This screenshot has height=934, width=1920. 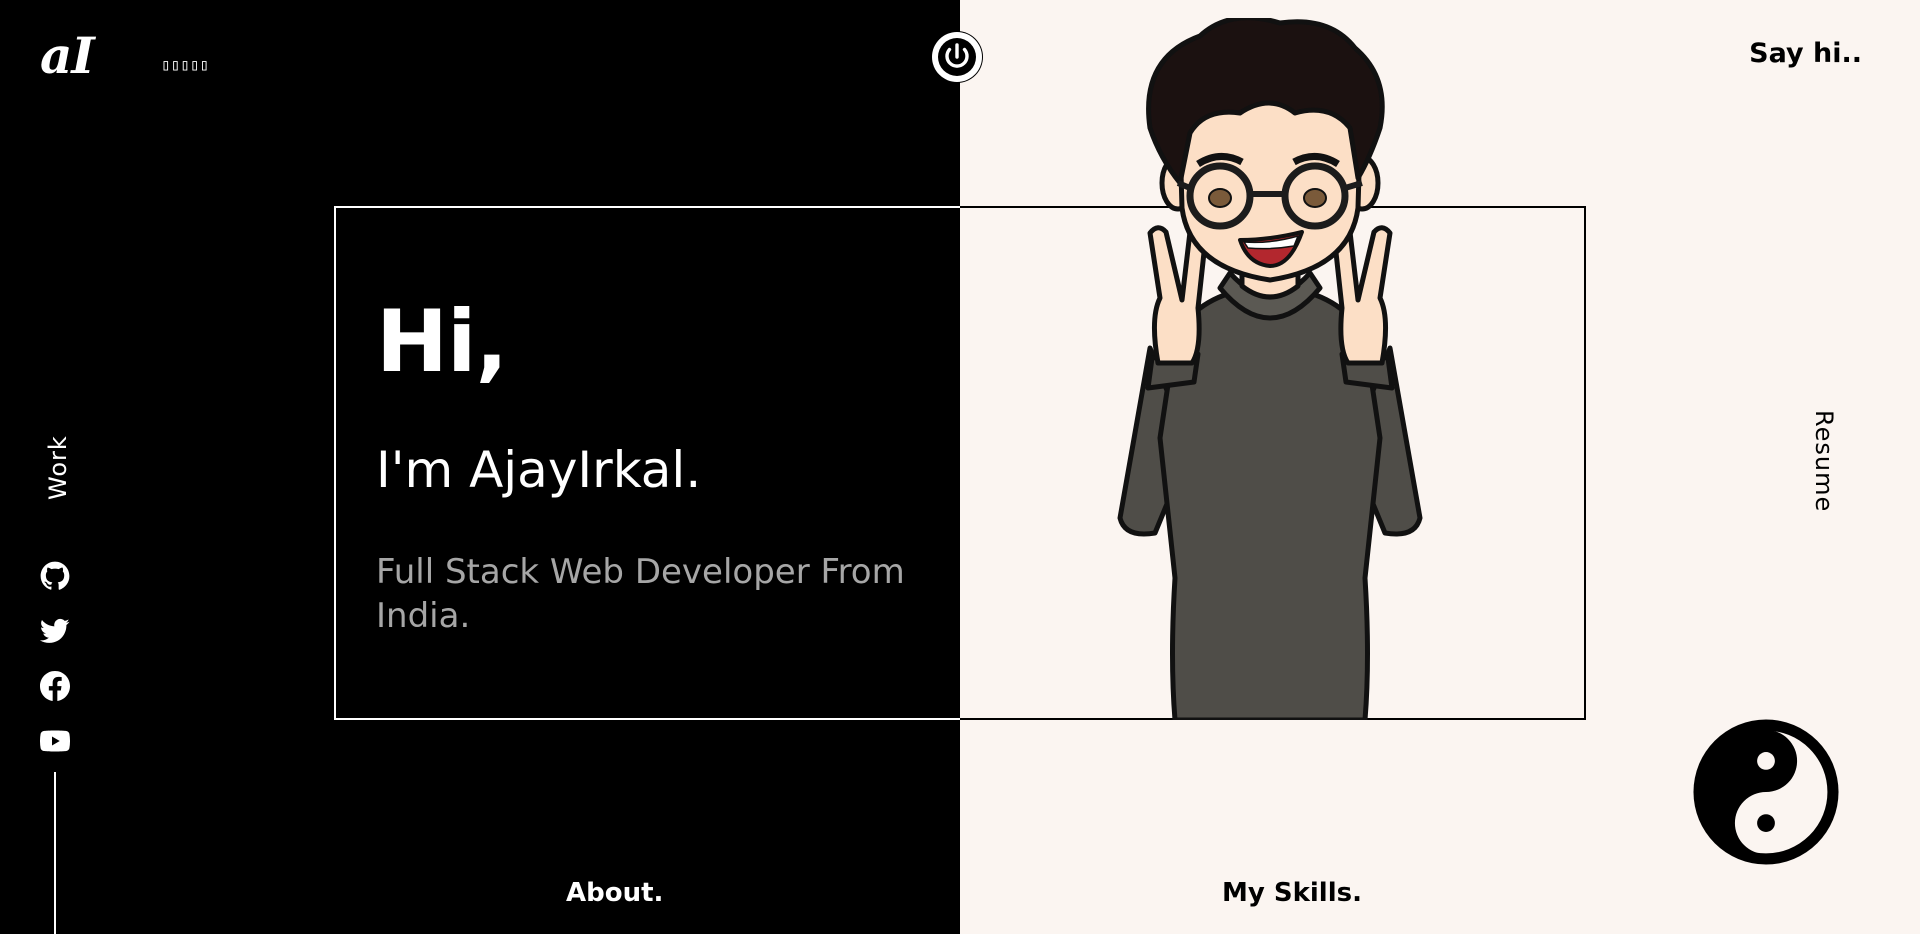 I want to click on power-icon, so click(x=957, y=57).